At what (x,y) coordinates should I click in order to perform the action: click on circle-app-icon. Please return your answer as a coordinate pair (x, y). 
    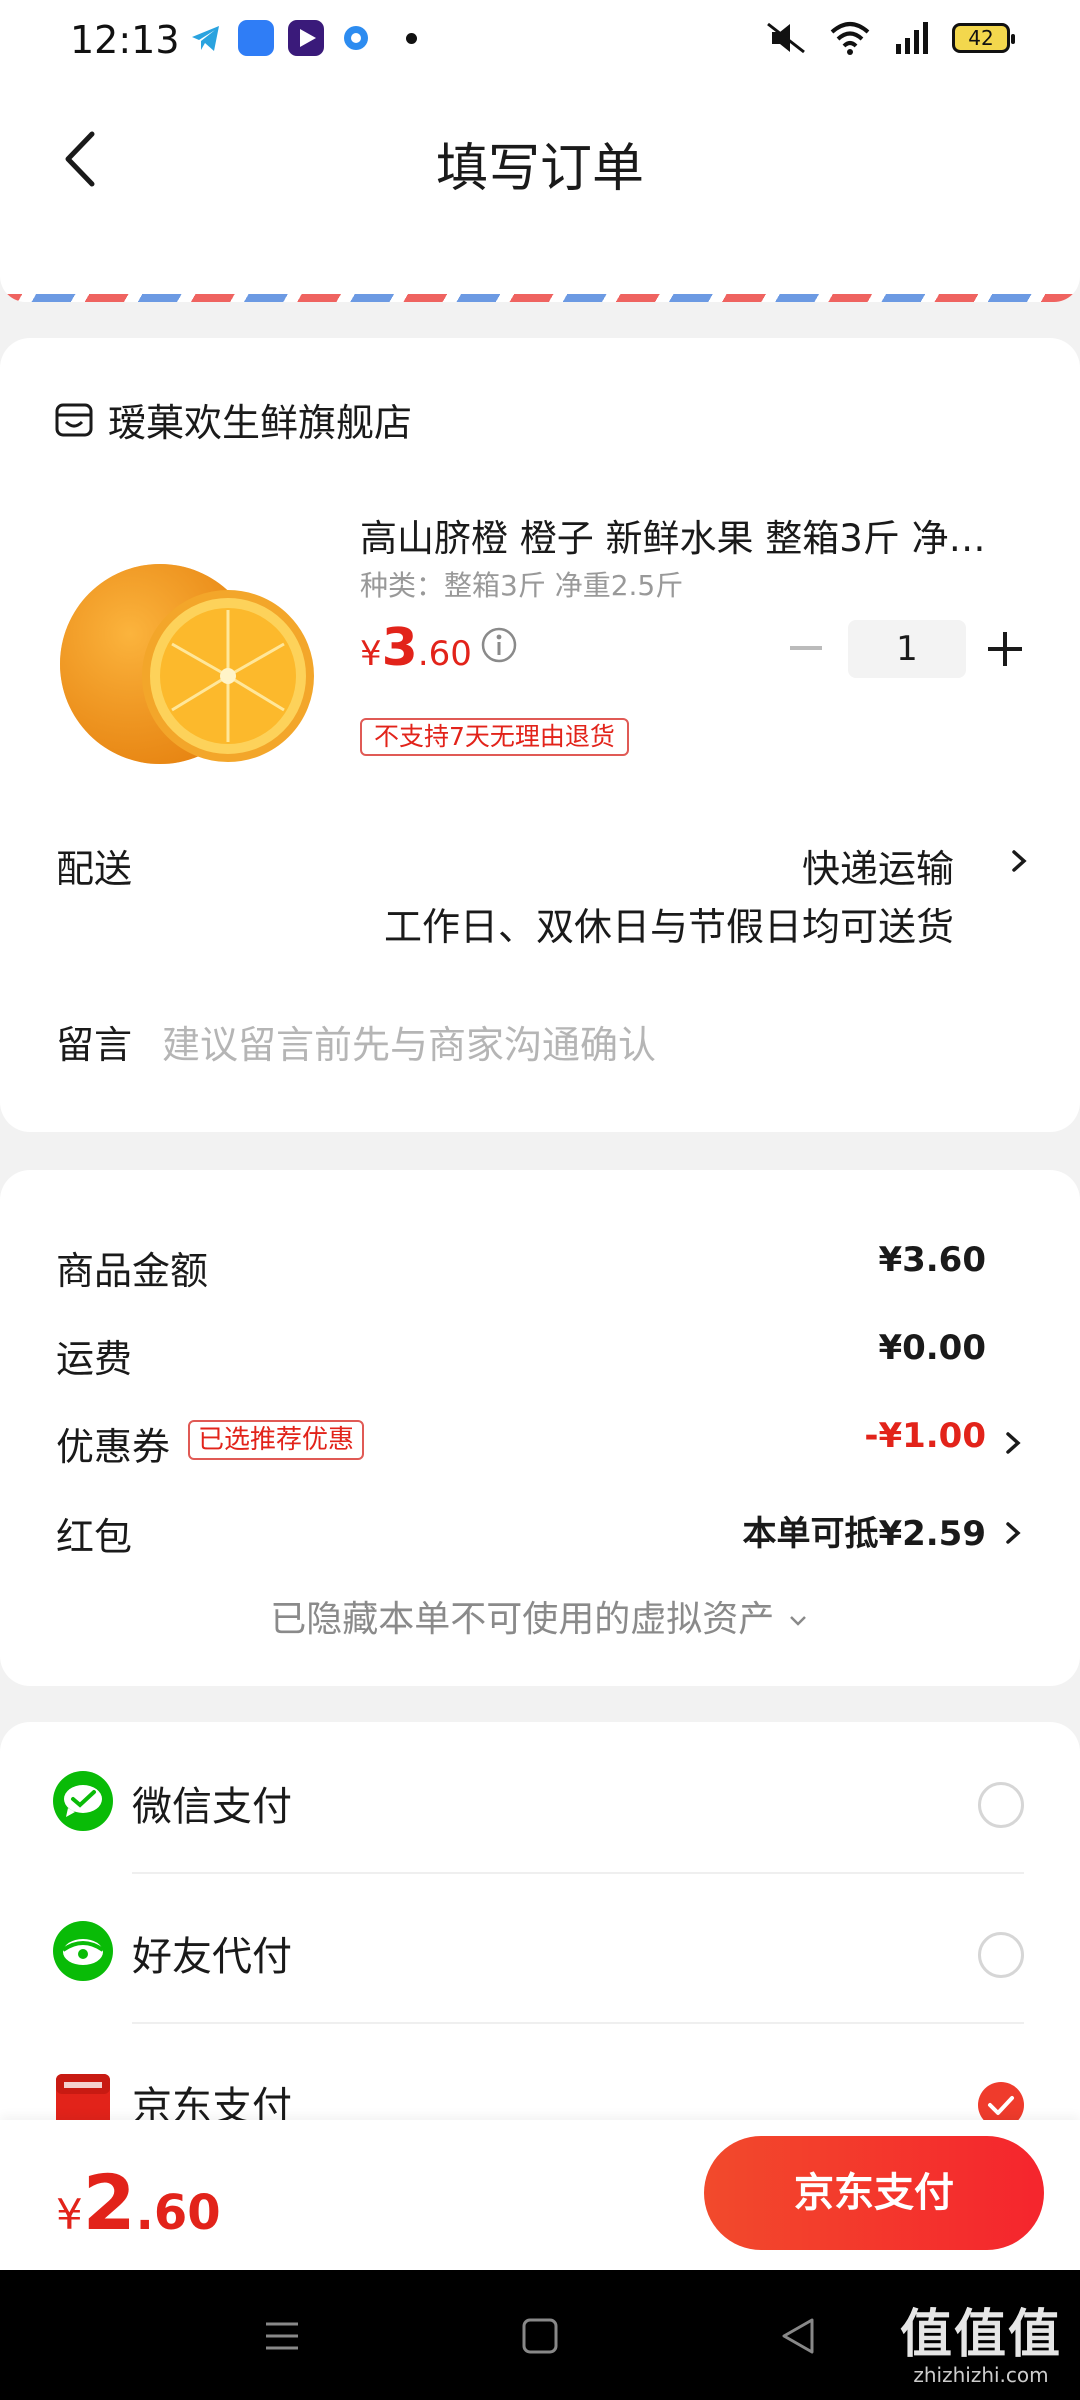
    Looking at the image, I should click on (356, 38).